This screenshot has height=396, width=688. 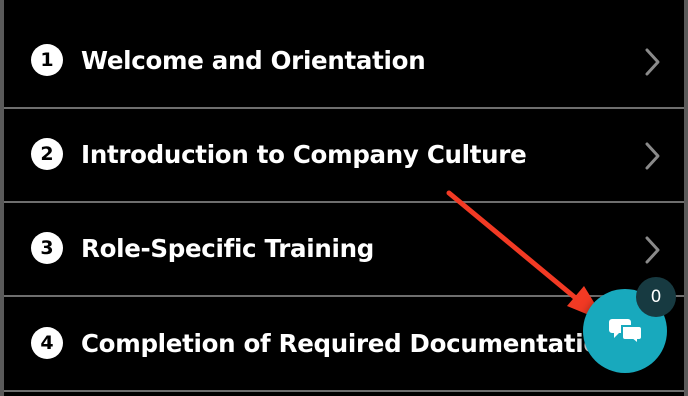 I want to click on list-right-border, so click(x=686, y=198).